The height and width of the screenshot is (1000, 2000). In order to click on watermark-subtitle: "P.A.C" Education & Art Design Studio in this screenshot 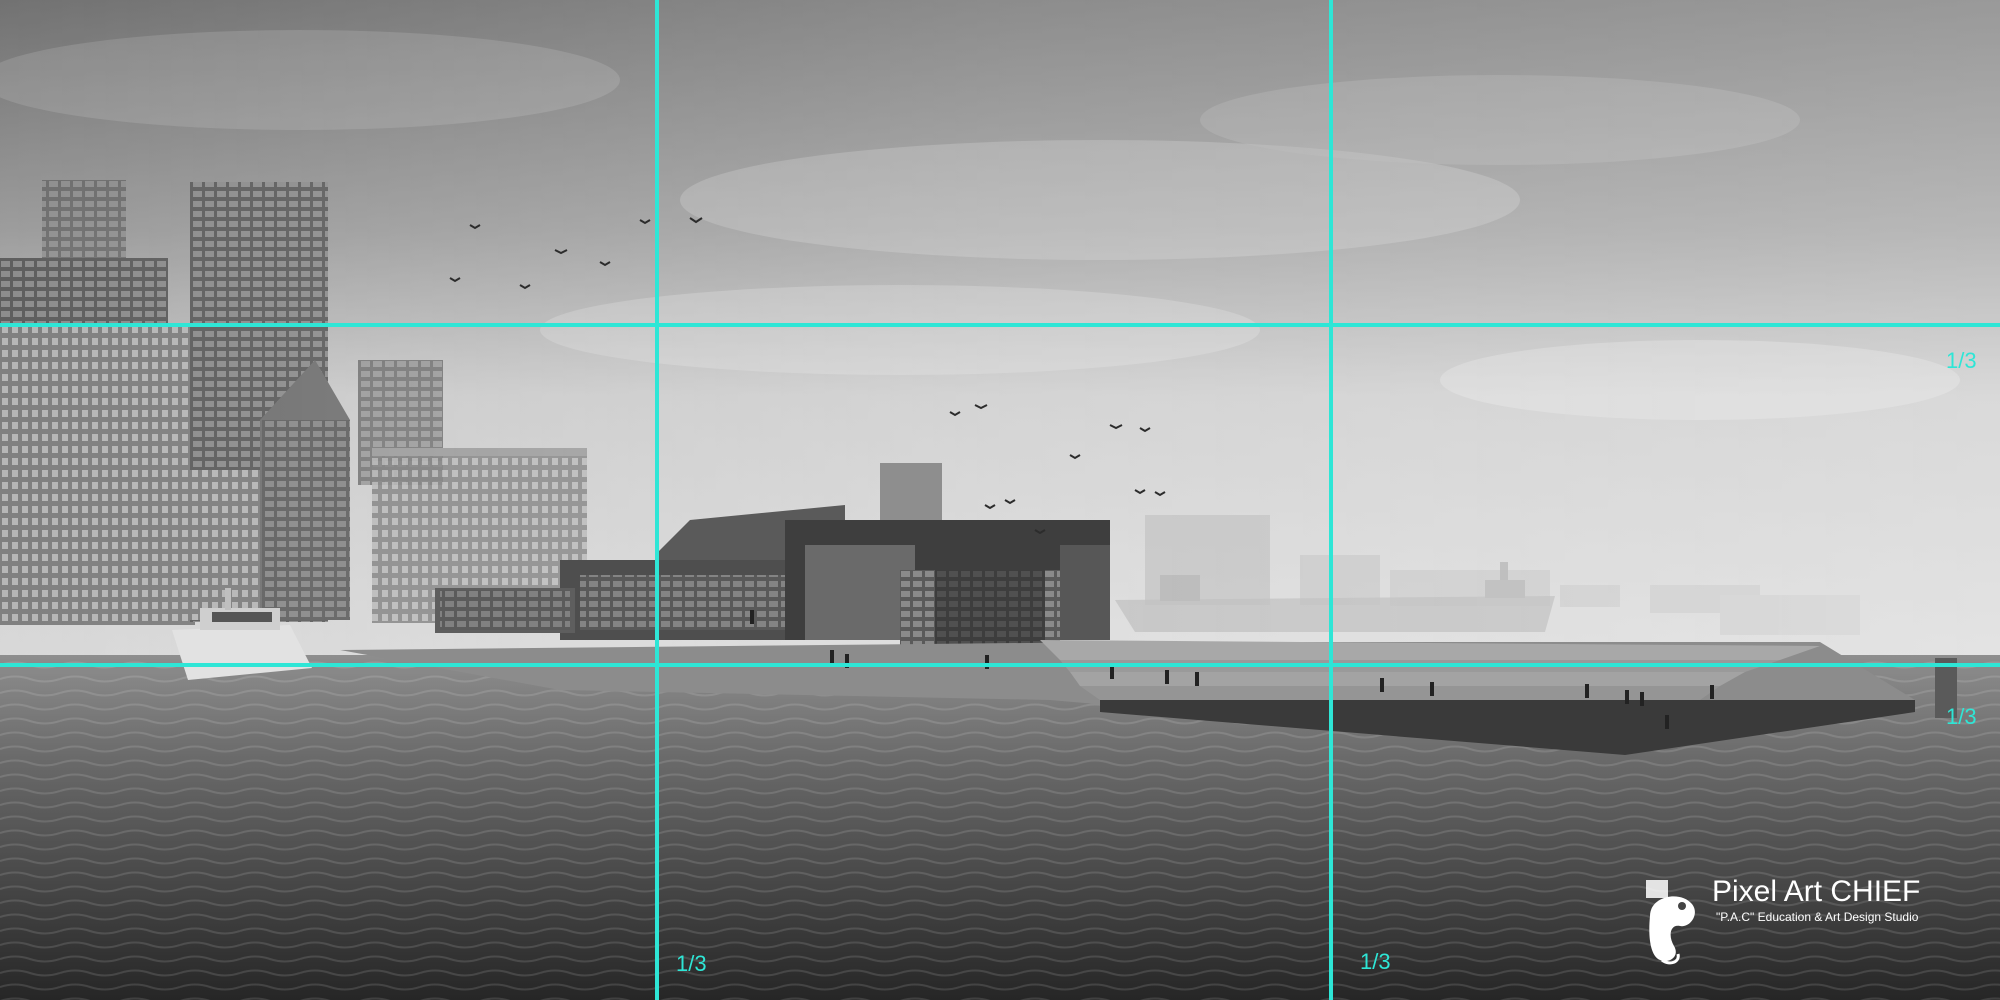, I will do `click(1817, 917)`.